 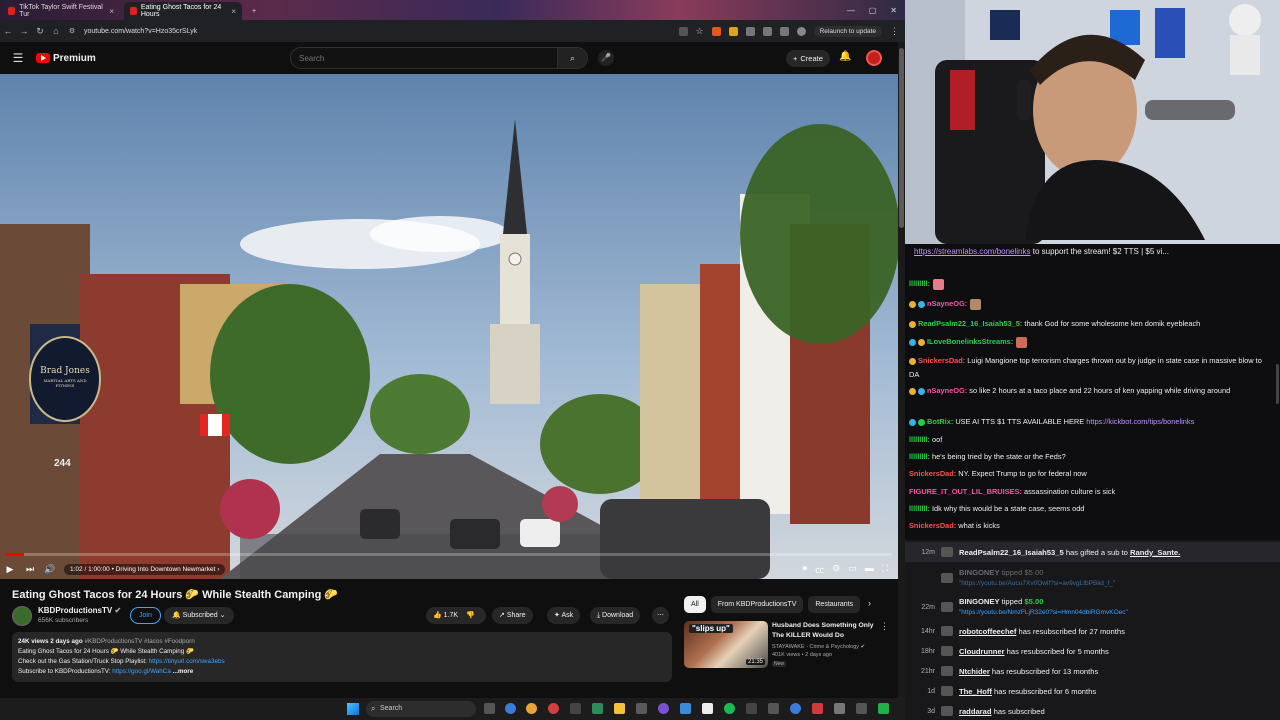 I want to click on event-username: raddarad, so click(x=975, y=711).